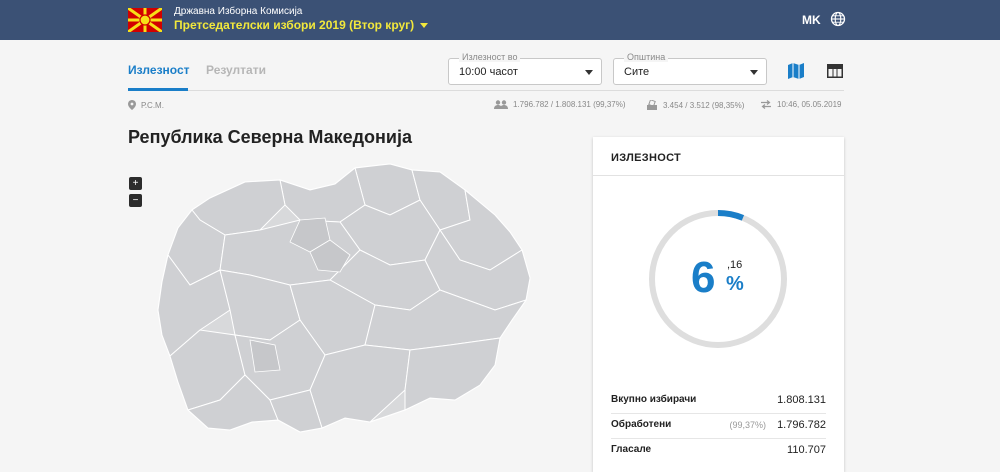 This screenshot has height=472, width=1000. I want to click on org-name: Државна Изборна Комисија, so click(238, 11).